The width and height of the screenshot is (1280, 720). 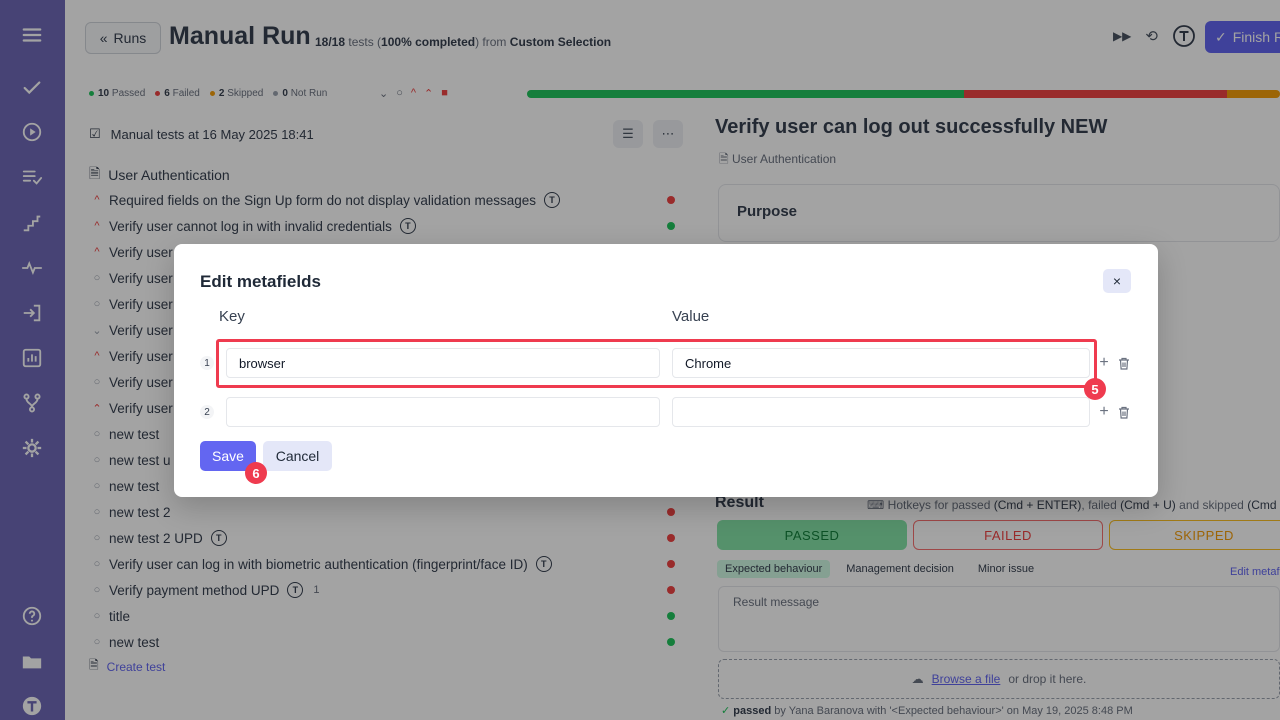 What do you see at coordinates (1117, 281) in the screenshot?
I see `close-button: ×` at bounding box center [1117, 281].